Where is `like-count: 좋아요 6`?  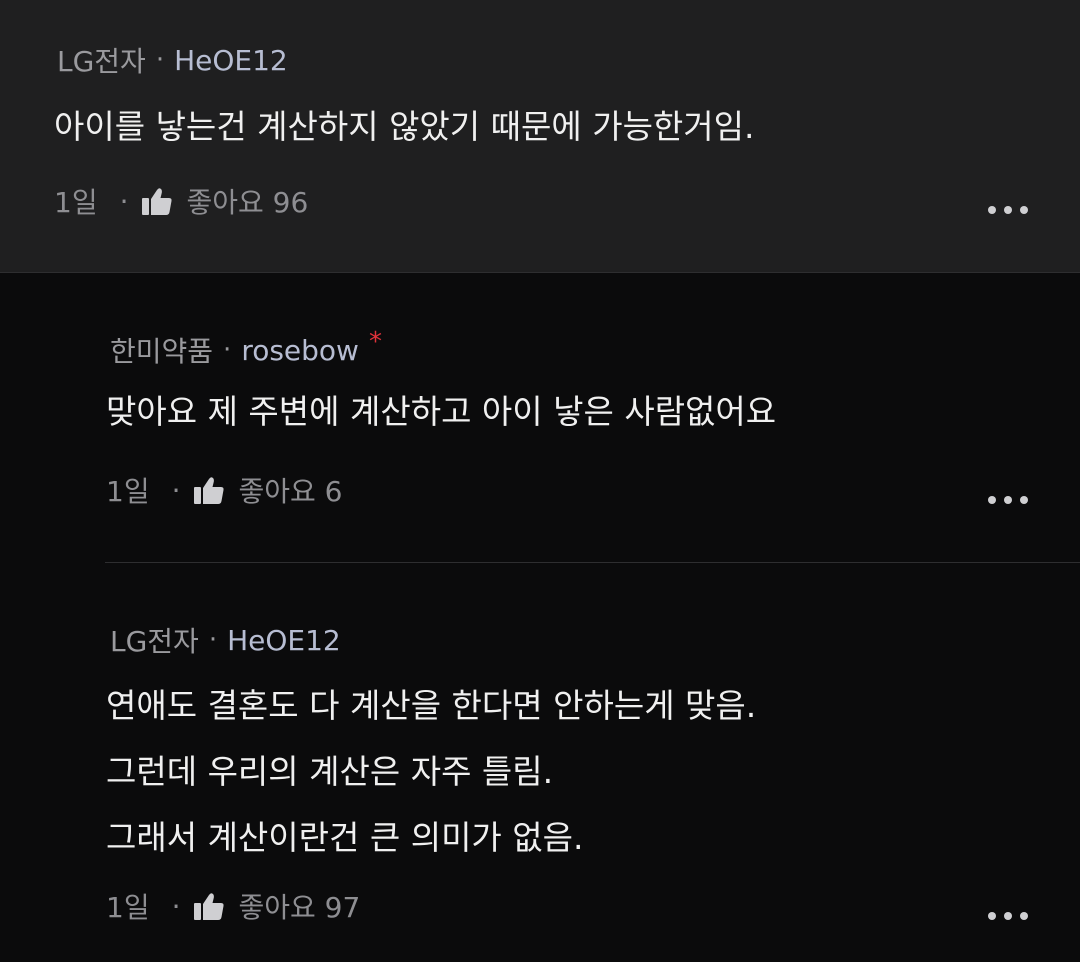 like-count: 좋아요 6 is located at coordinates (290, 490).